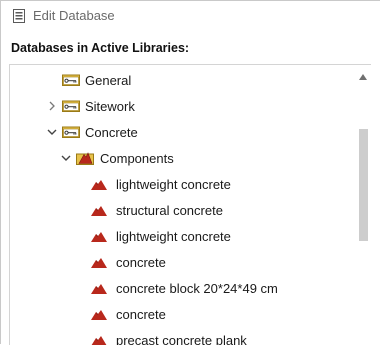 Image resolution: width=380 pixels, height=345 pixels. What do you see at coordinates (108, 80) in the screenshot?
I see `tree-item-label: General` at bounding box center [108, 80].